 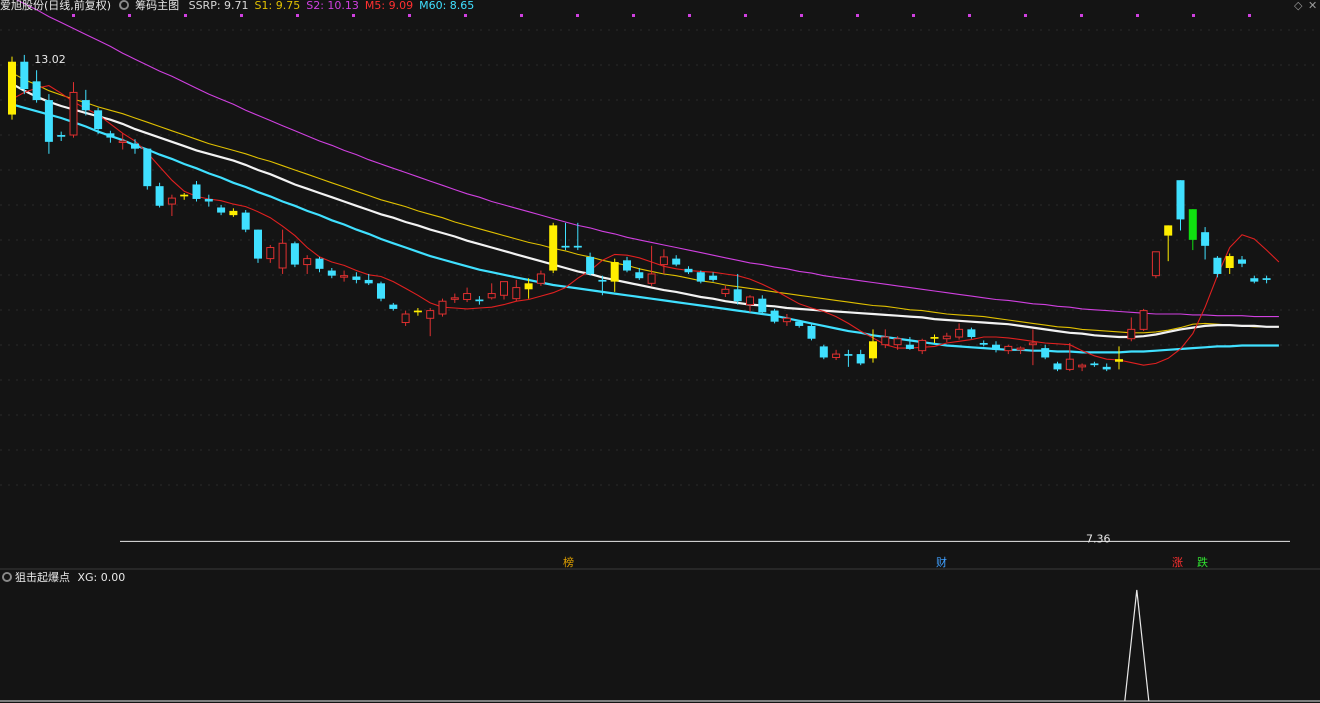 I want to click on indicator-name: 筹码主图, so click(x=157, y=6).